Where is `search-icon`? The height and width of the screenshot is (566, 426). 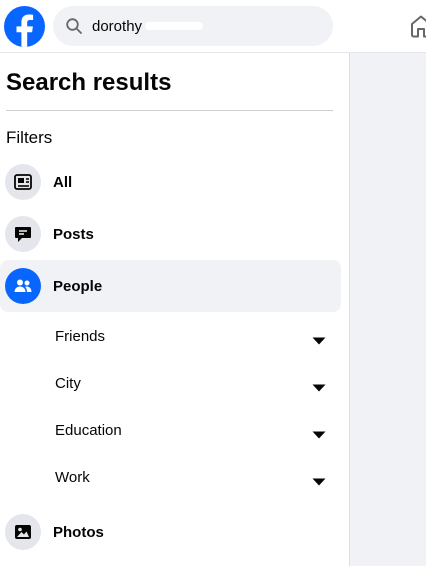
search-icon is located at coordinates (74, 26).